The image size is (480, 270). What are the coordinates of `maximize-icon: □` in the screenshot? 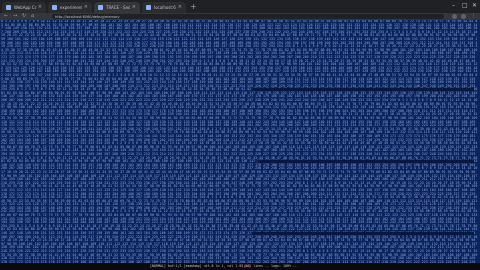 It's located at (465, 6).